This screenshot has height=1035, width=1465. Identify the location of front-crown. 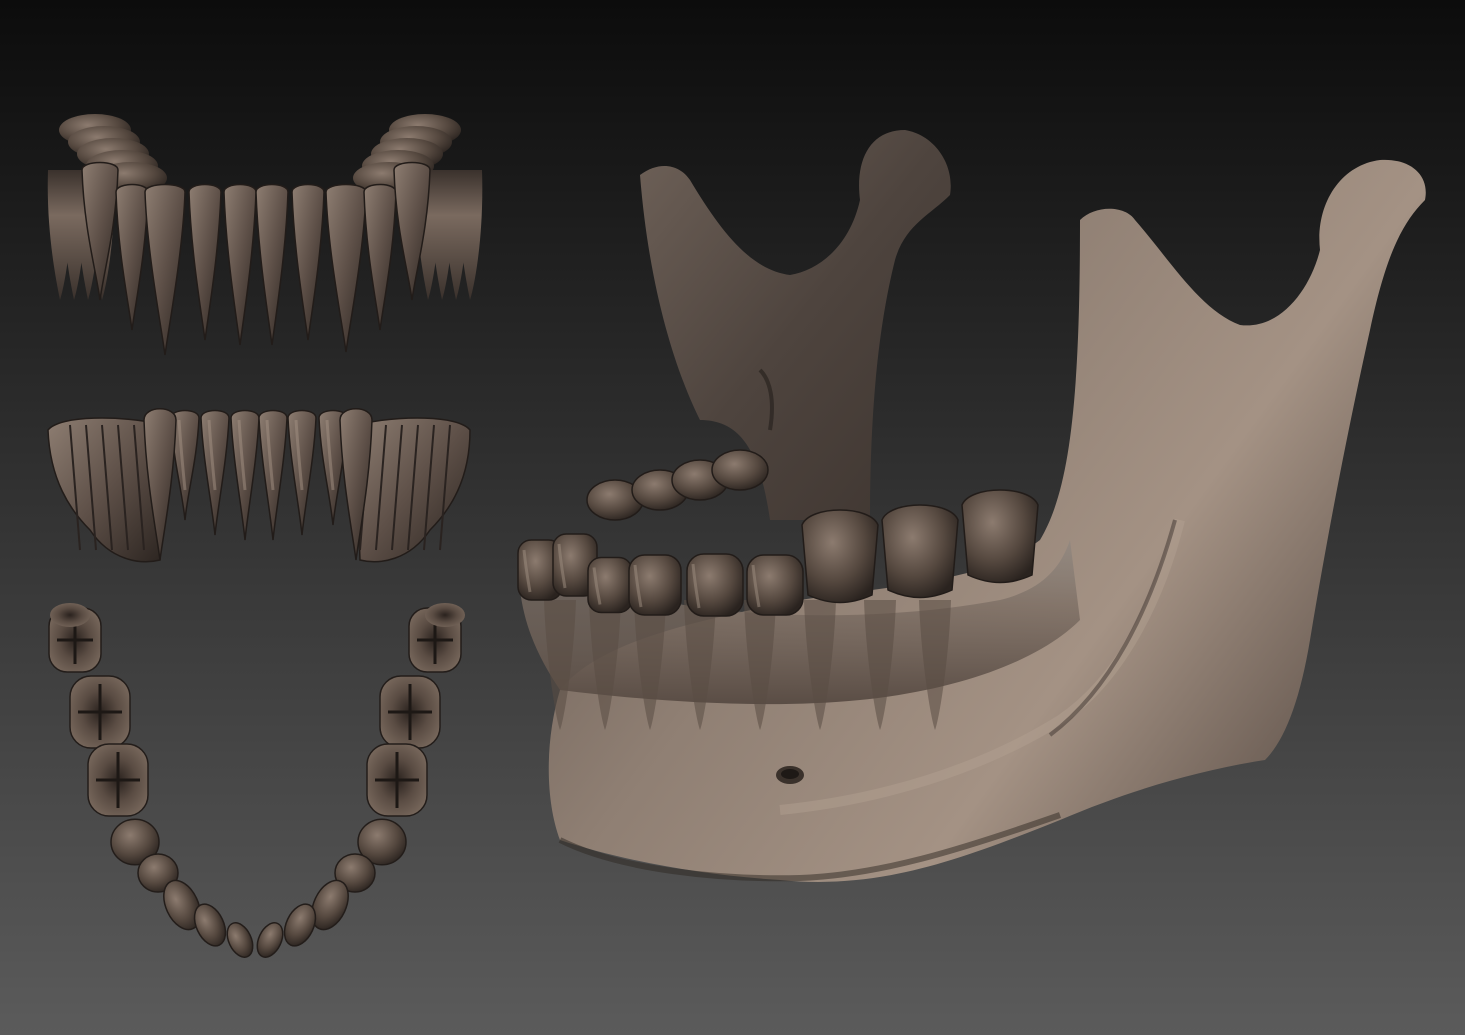
(610, 585).